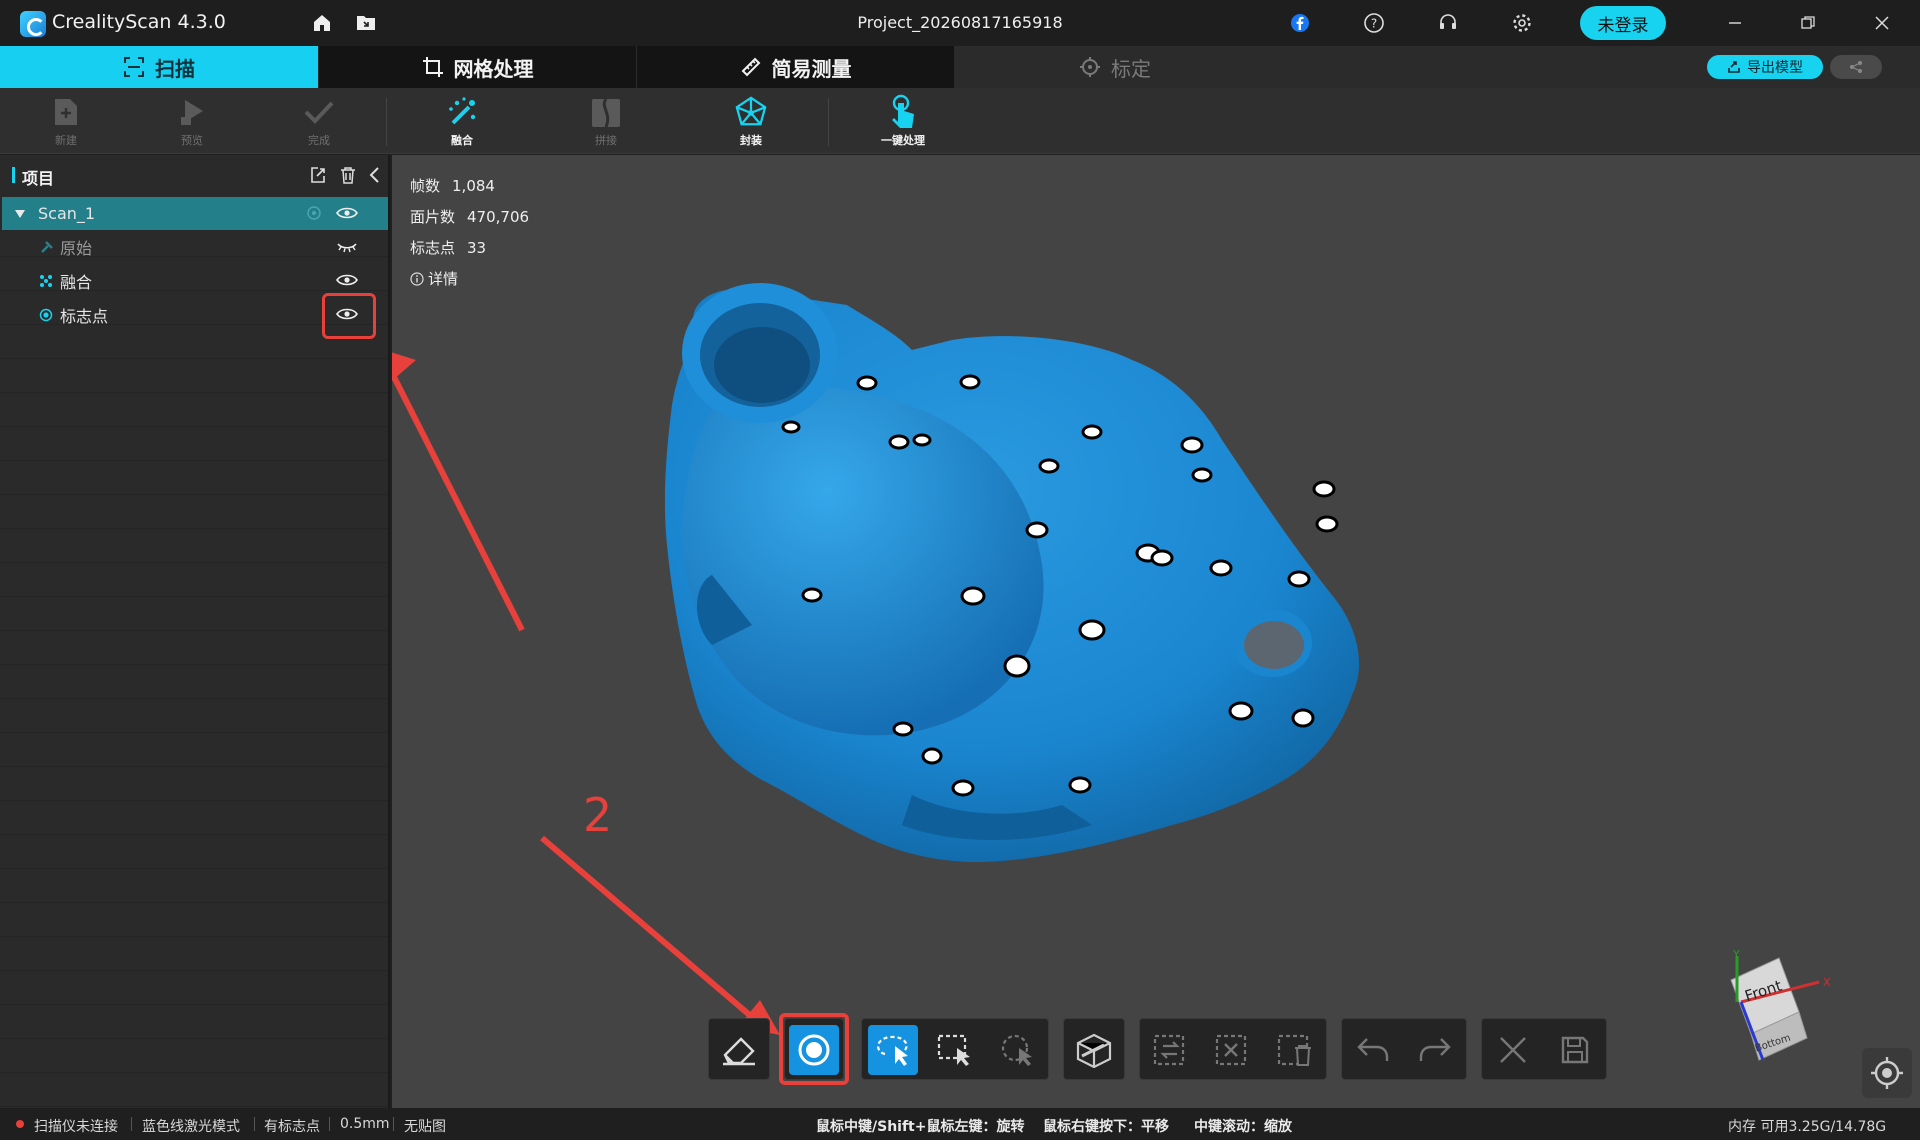 This screenshot has width=1920, height=1140. What do you see at coordinates (46, 315) in the screenshot?
I see `marker-point-icon` at bounding box center [46, 315].